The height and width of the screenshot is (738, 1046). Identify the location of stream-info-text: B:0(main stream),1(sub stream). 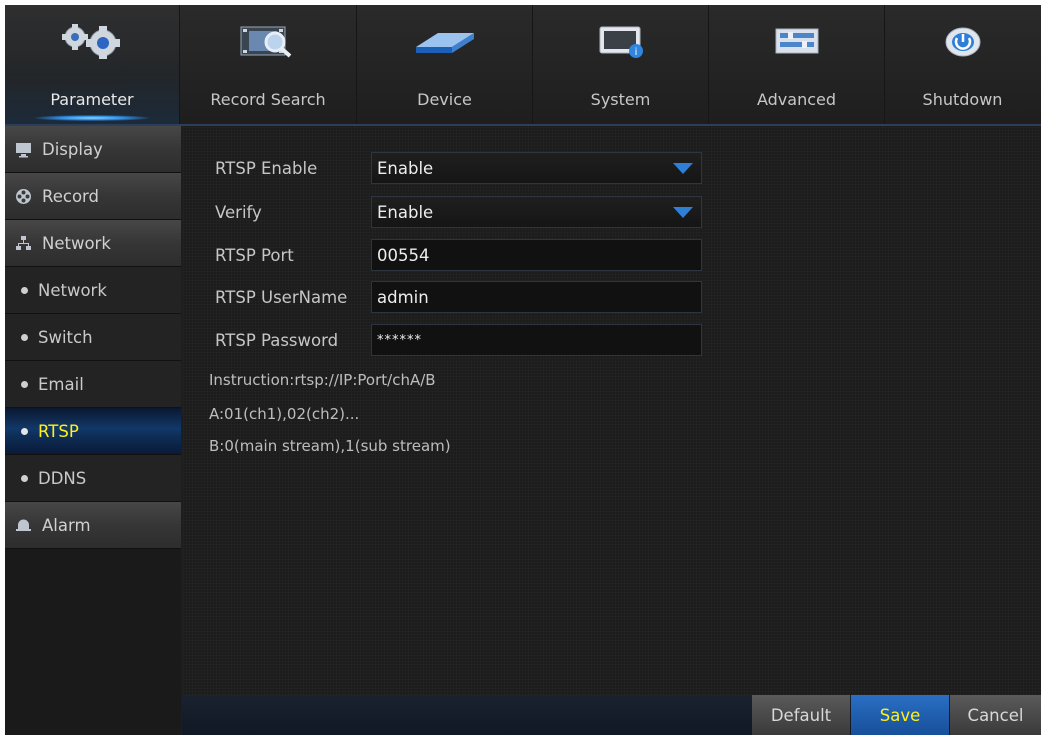
(330, 446).